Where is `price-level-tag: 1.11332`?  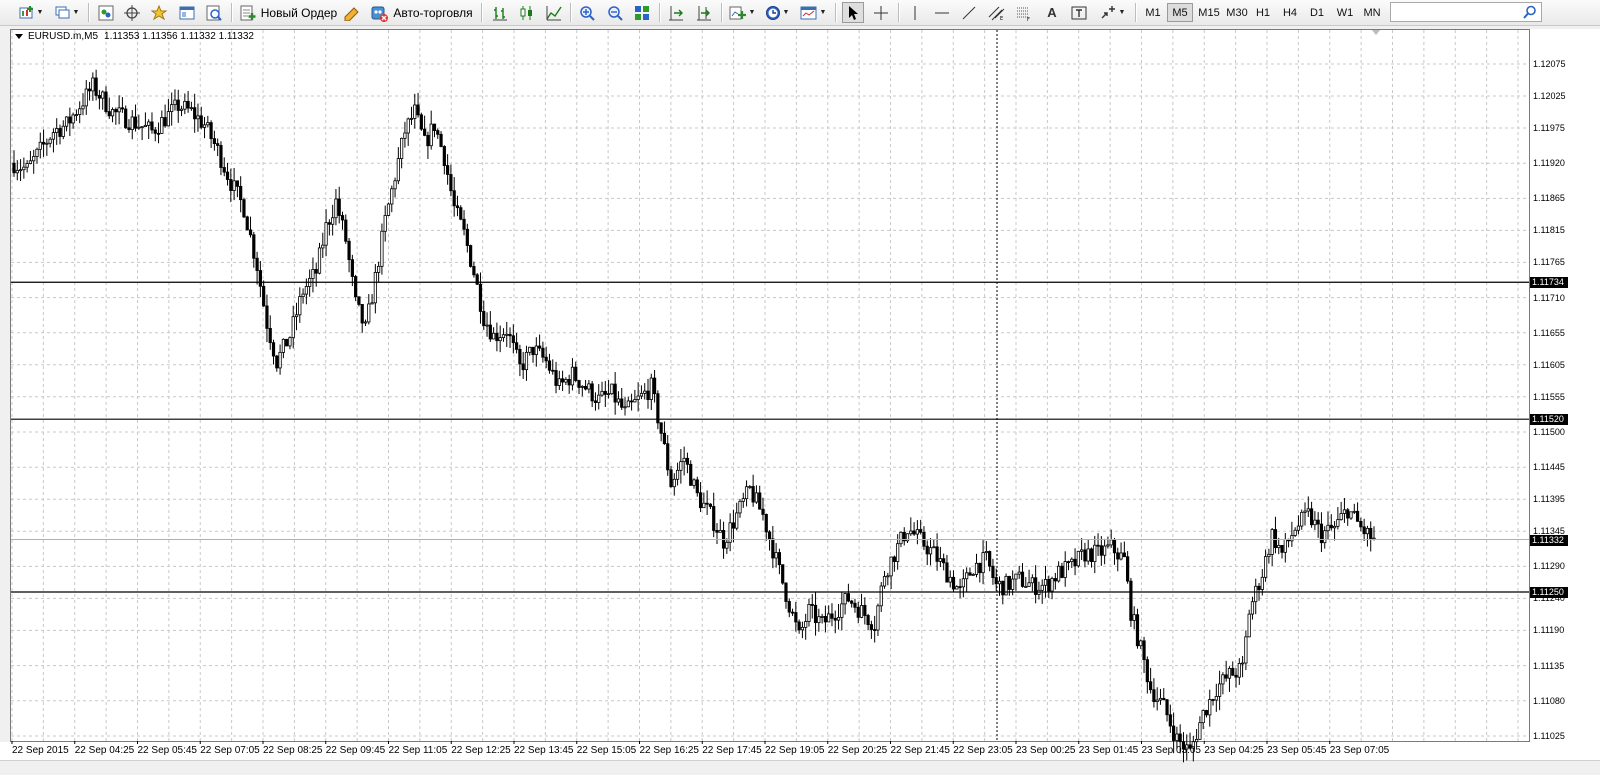 price-level-tag: 1.11332 is located at coordinates (1549, 540).